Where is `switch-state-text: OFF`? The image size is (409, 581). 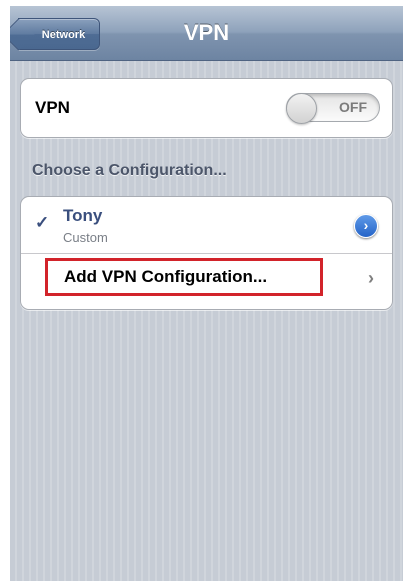 switch-state-text: OFF is located at coordinates (353, 107).